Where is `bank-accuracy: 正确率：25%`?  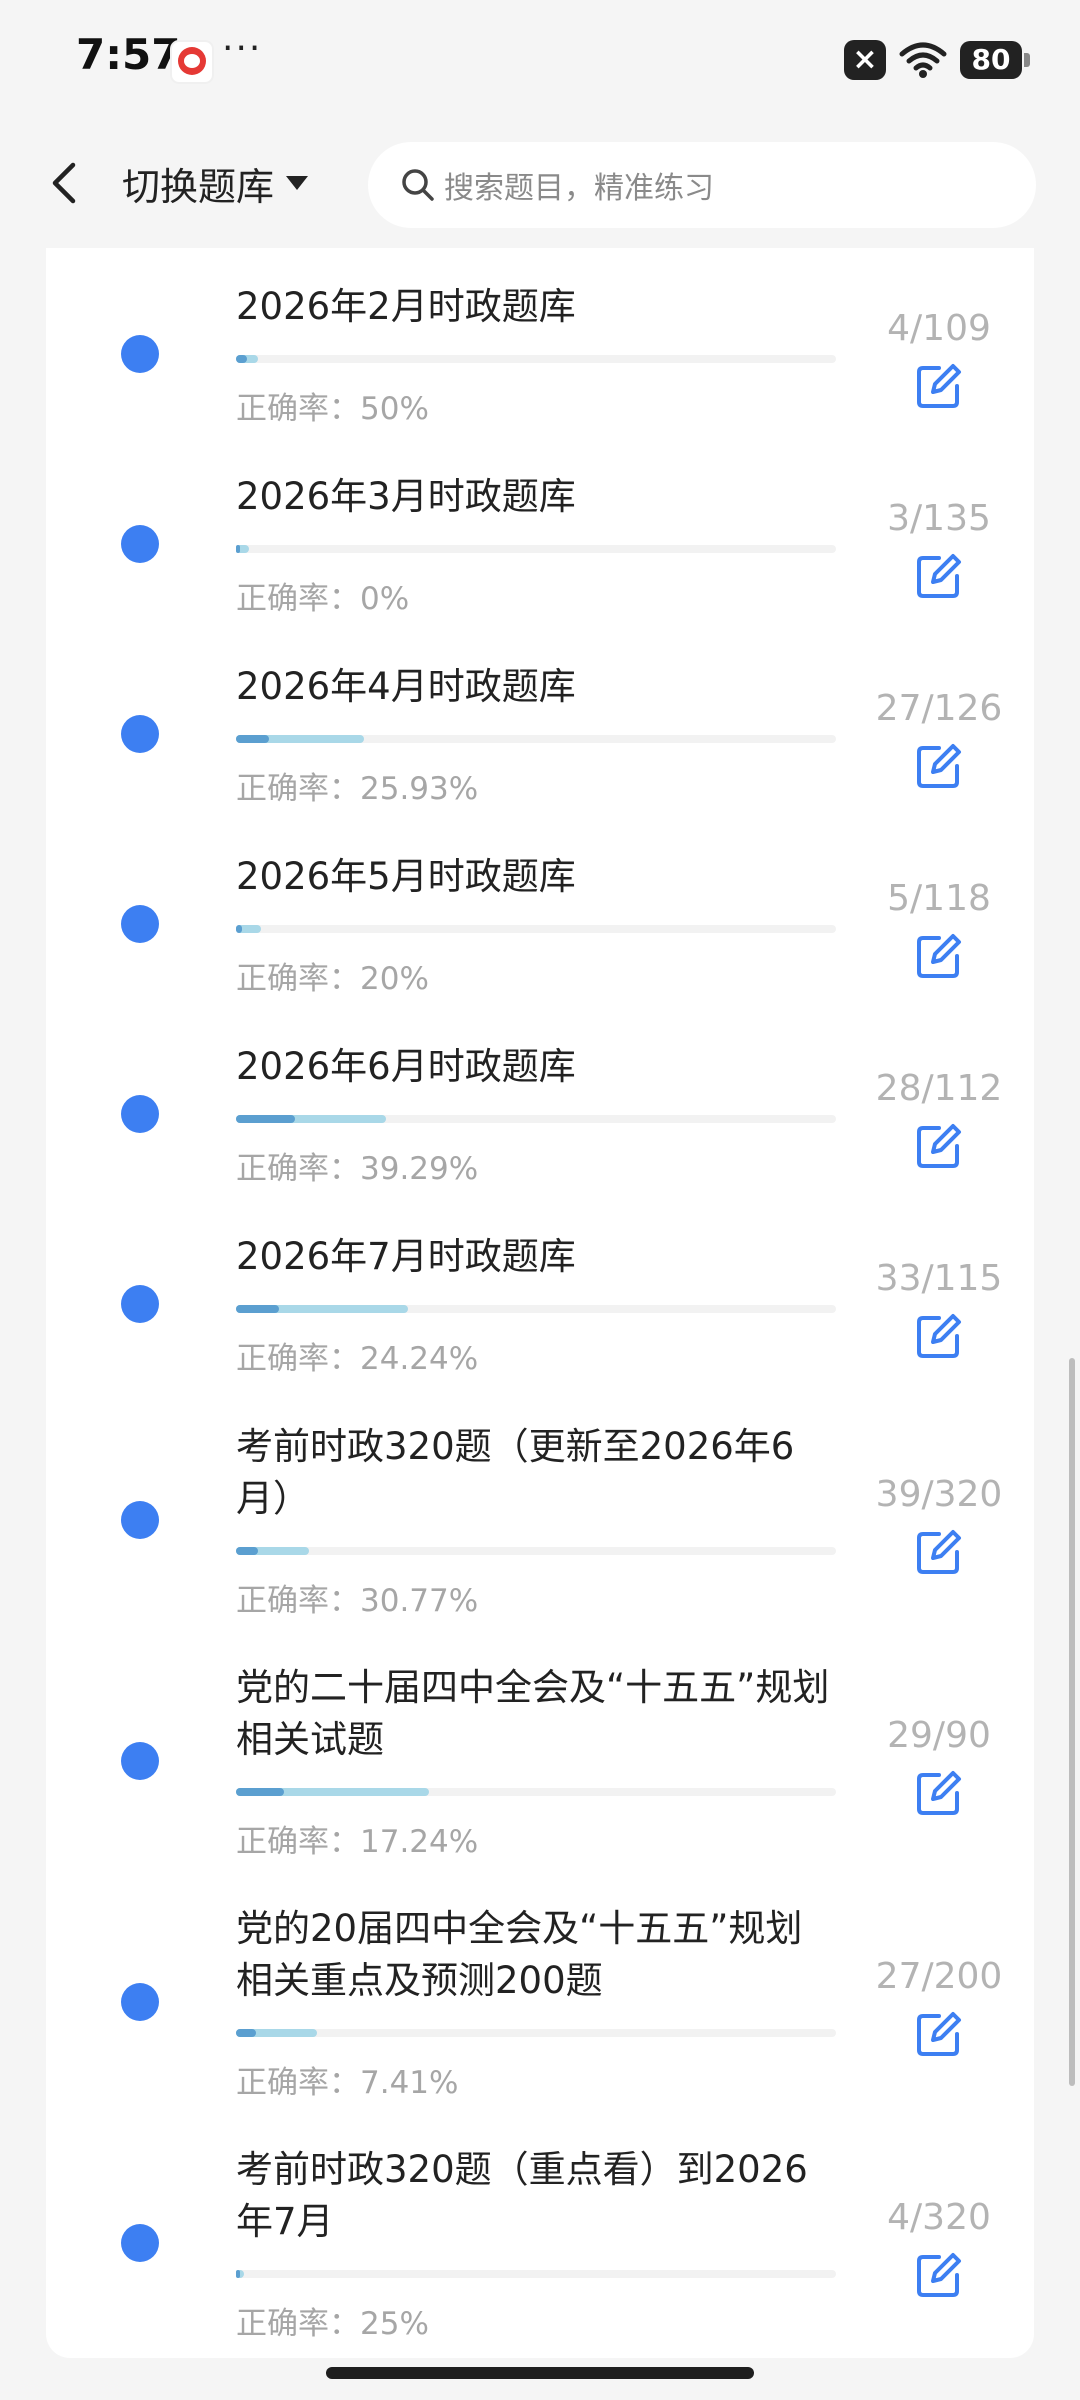 bank-accuracy: 正确率：25% is located at coordinates (332, 2320).